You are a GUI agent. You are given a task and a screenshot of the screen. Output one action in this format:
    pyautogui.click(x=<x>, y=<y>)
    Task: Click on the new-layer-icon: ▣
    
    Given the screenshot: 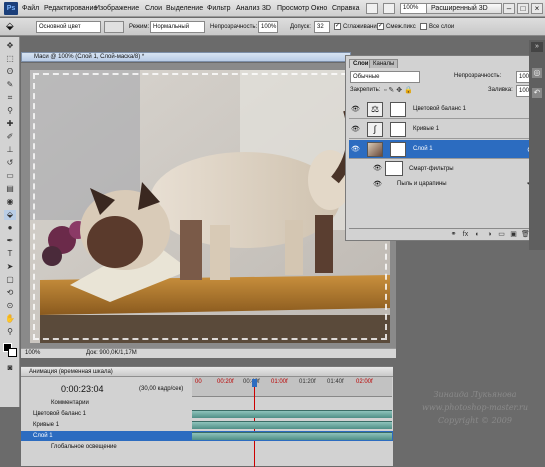 What is the action you would take?
    pyautogui.click(x=513, y=235)
    